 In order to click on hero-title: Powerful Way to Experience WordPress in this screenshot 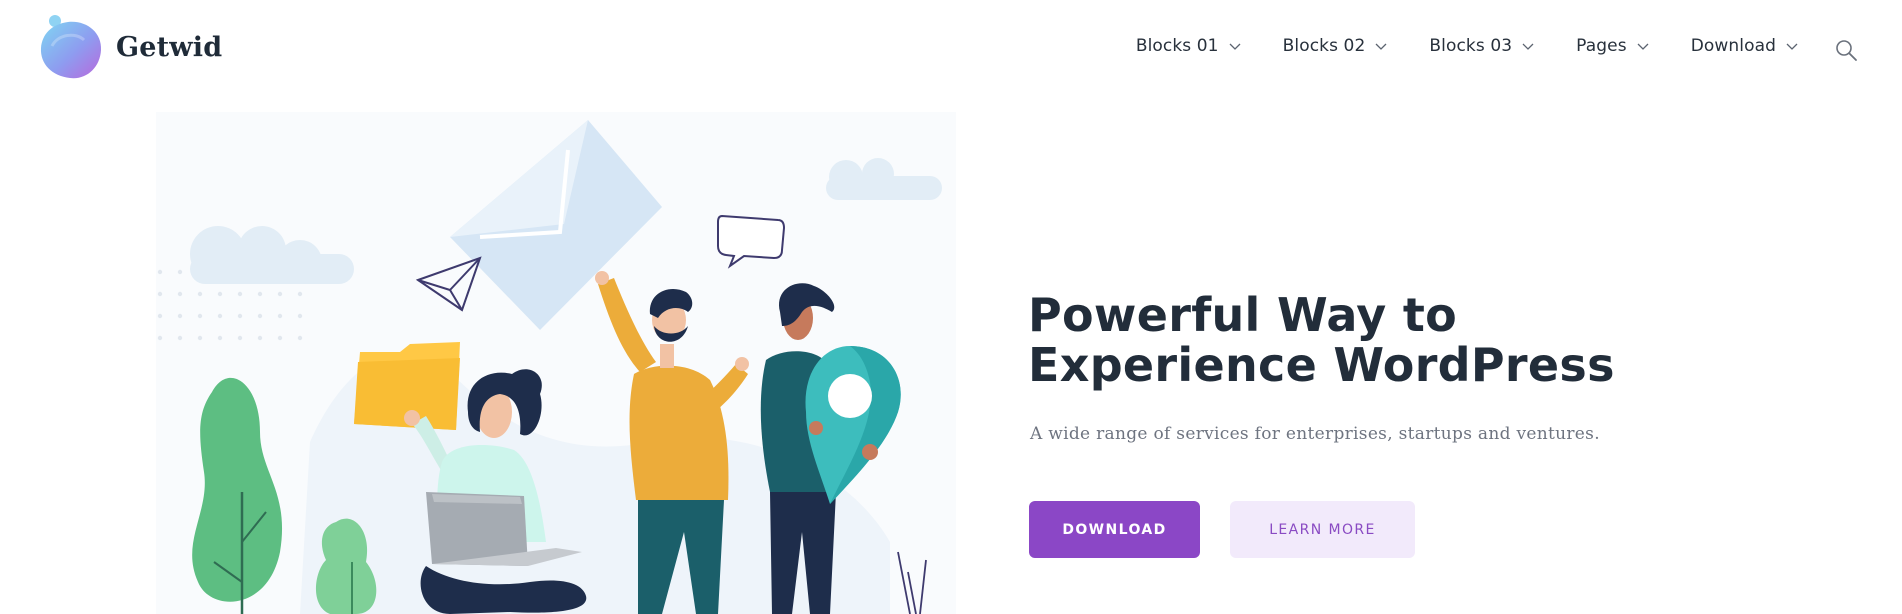, I will do `click(1321, 340)`.